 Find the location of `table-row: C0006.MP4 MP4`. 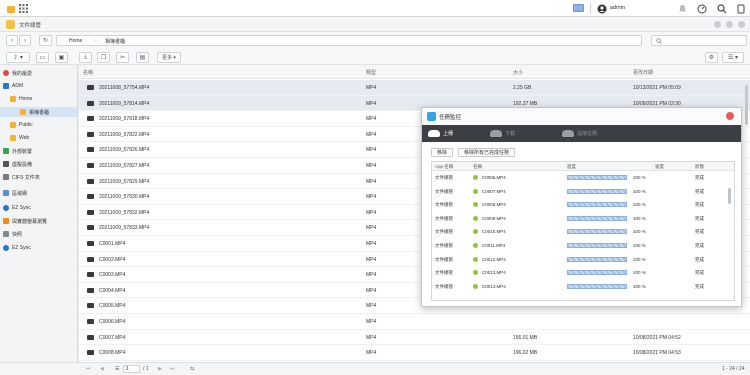

table-row: C0006.MP4 MP4 is located at coordinates (414, 322).